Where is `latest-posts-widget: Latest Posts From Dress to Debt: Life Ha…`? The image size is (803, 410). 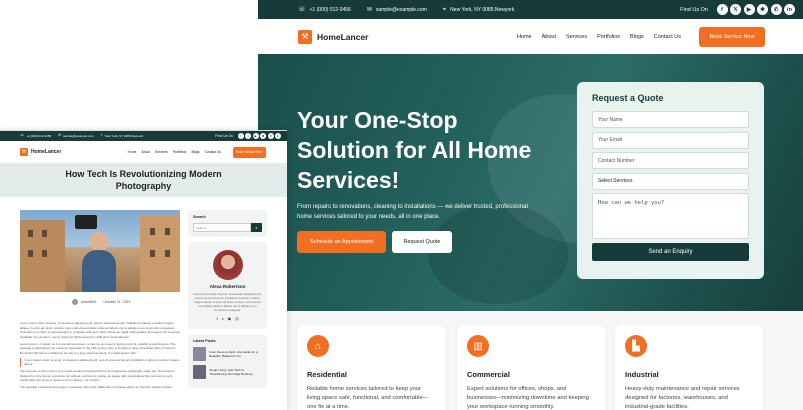
latest-posts-widget: Latest Posts From Dress to Debt: Life Ha… is located at coordinates (227, 361).